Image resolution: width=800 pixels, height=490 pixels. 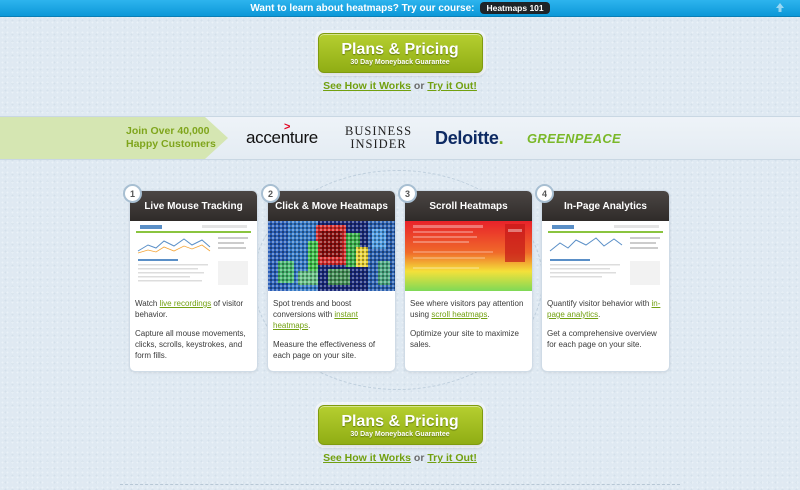 What do you see at coordinates (464, 339) in the screenshot?
I see `feature-paragraph-2: Optimize your site to maximize sales.` at bounding box center [464, 339].